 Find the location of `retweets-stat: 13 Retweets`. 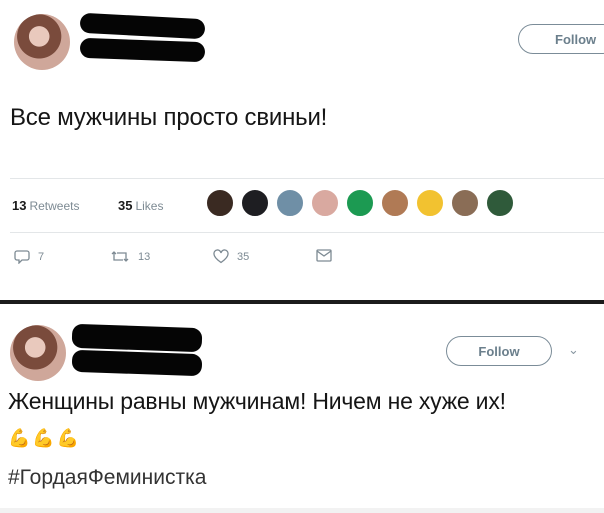

retweets-stat: 13 Retweets is located at coordinates (46, 205).